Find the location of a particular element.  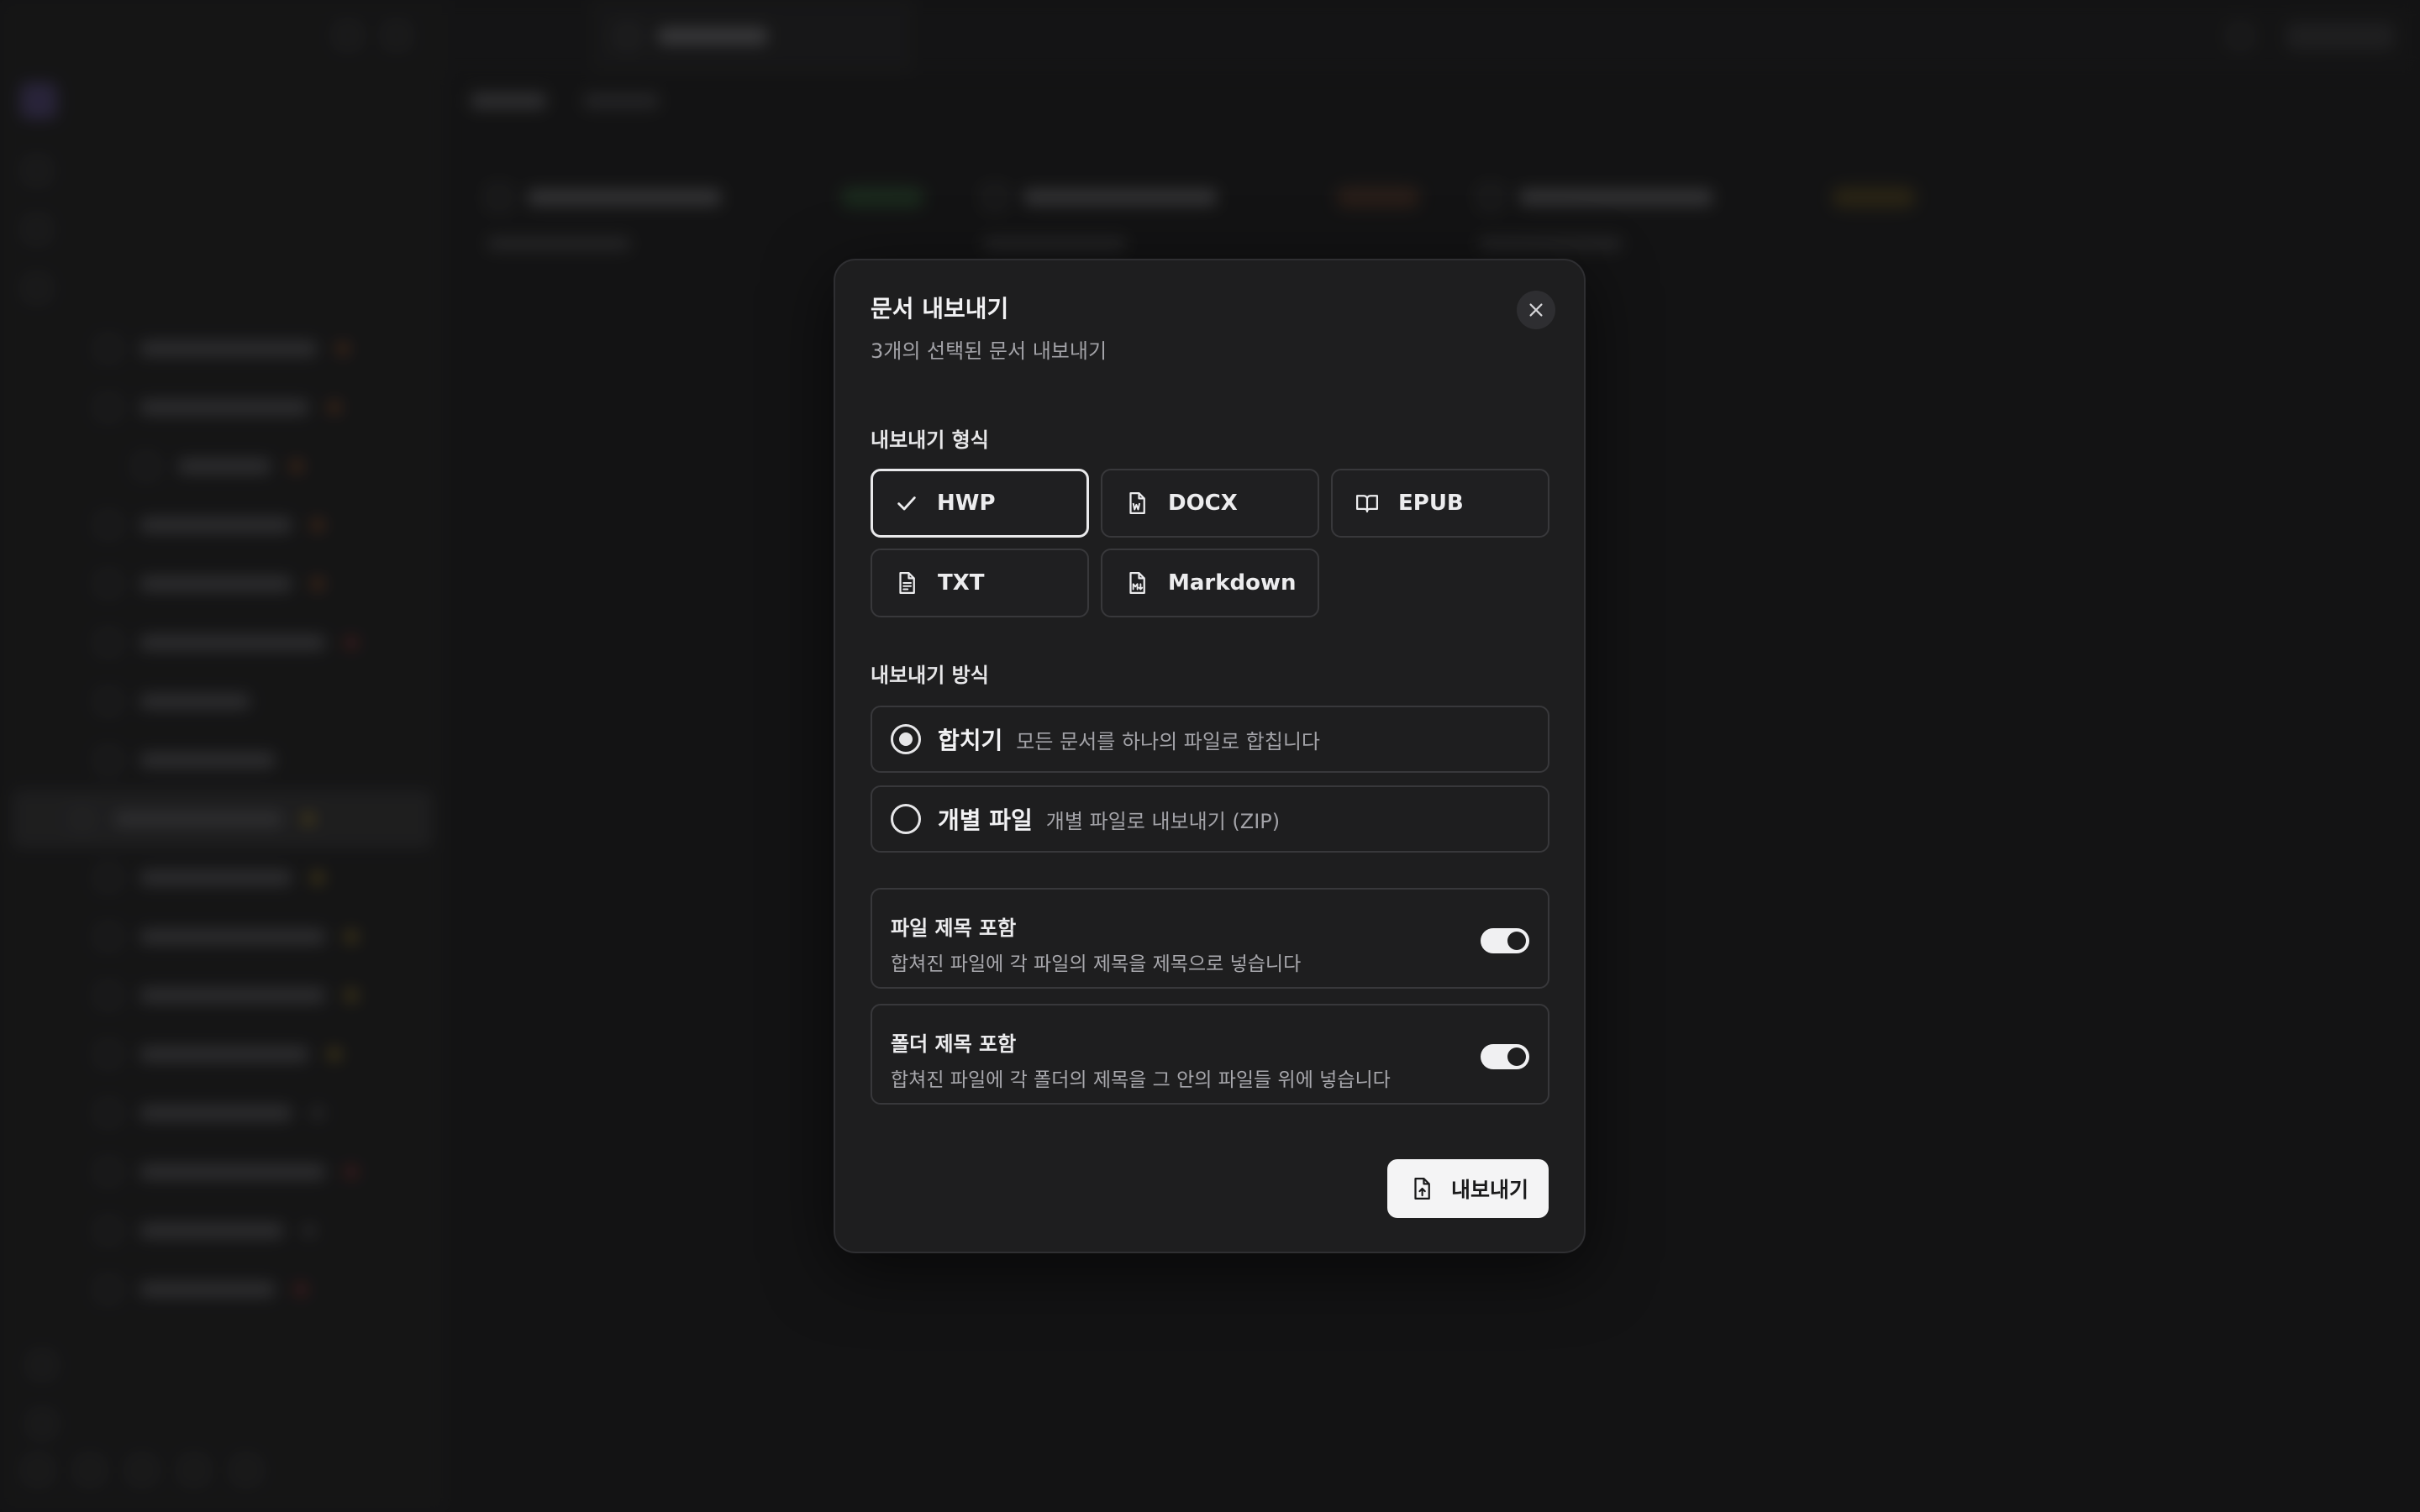

format-section-label: 내보내기 형식 is located at coordinates (930, 440).